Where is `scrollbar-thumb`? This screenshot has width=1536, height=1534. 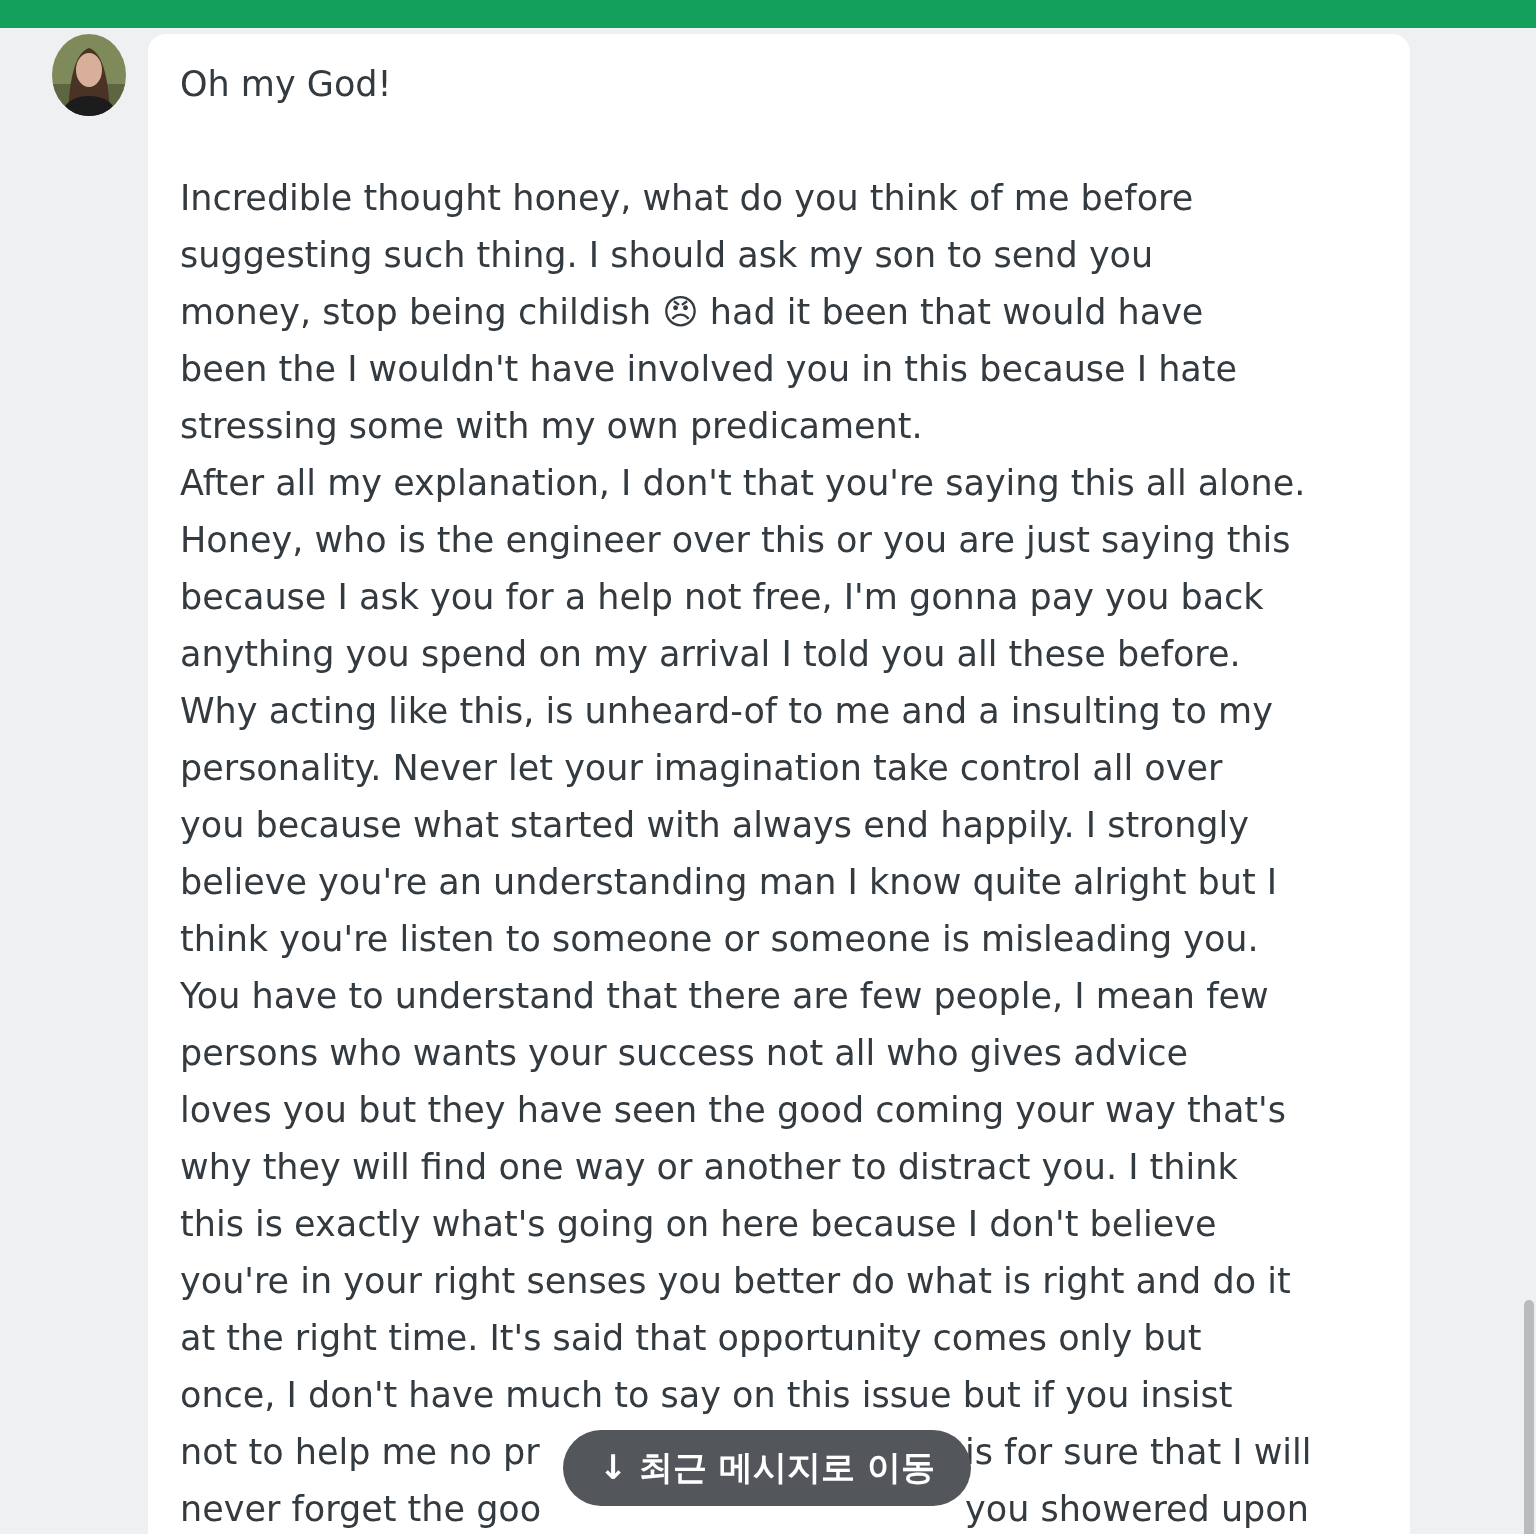 scrollbar-thumb is located at coordinates (1529, 1417).